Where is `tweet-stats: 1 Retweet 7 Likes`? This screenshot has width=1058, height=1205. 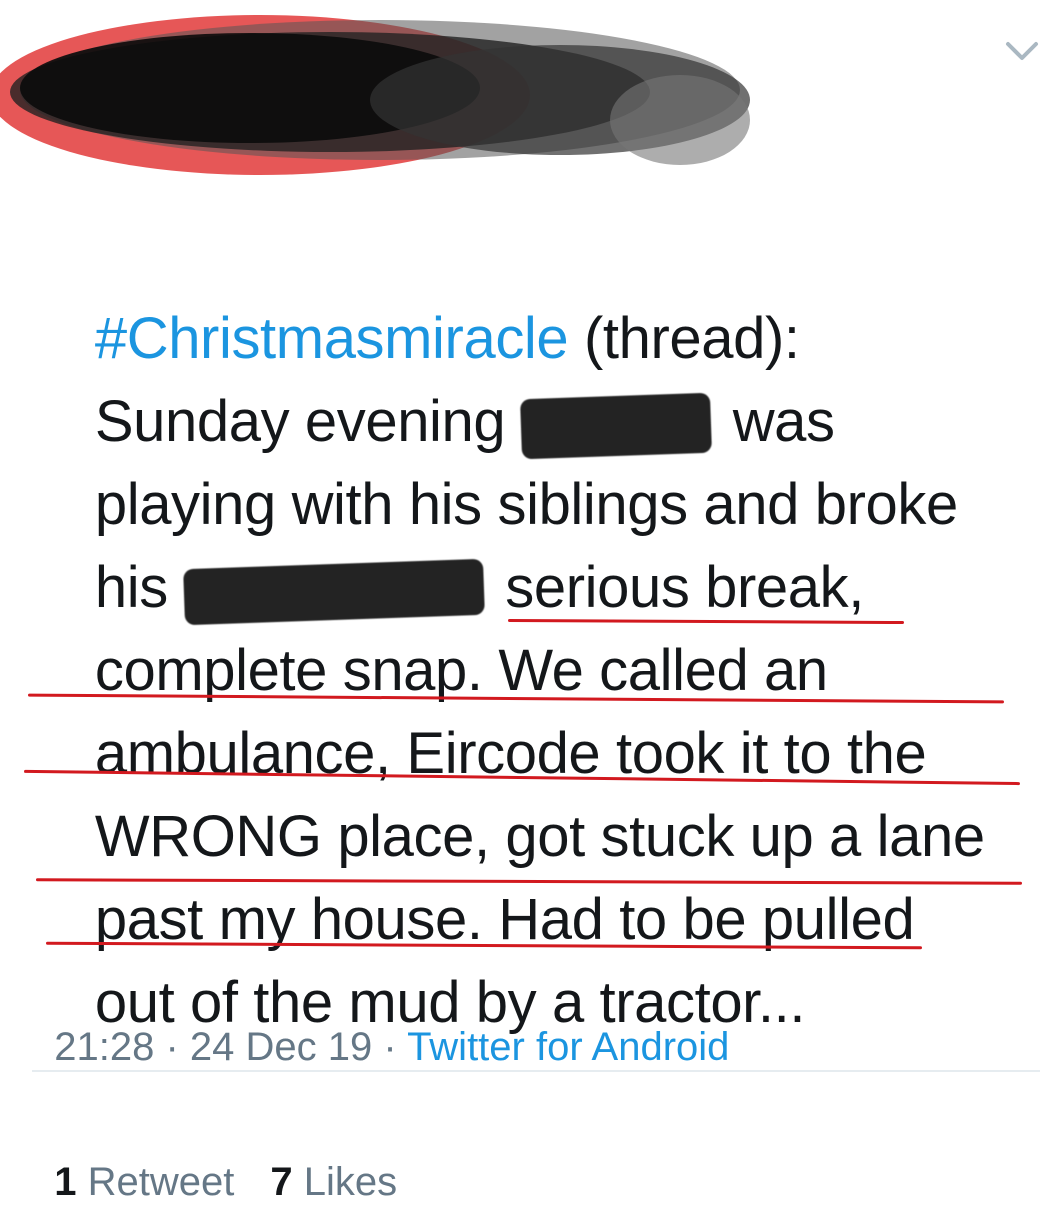 tweet-stats: 1 Retweet 7 Likes is located at coordinates (232, 1160).